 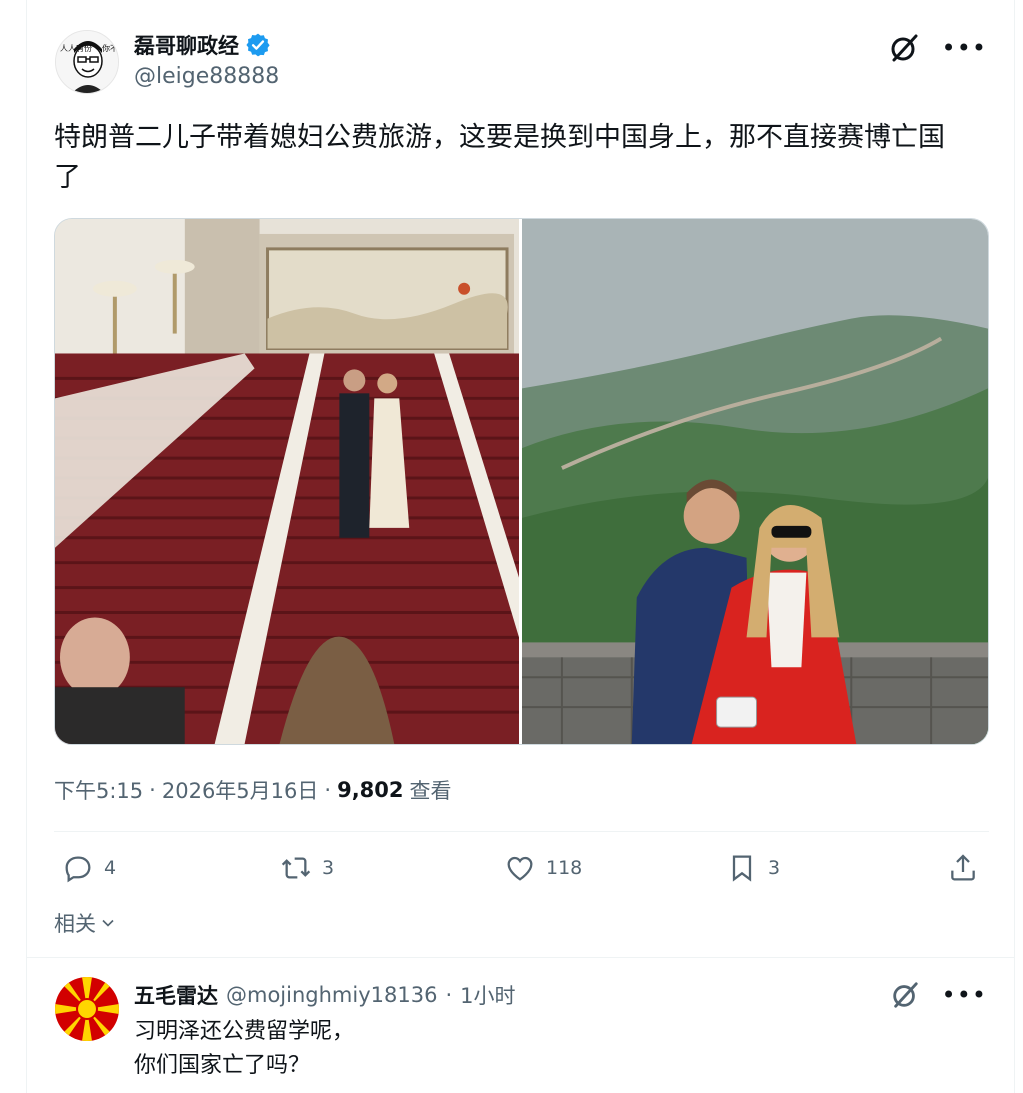 I want to click on like-count: 118, so click(x=564, y=868).